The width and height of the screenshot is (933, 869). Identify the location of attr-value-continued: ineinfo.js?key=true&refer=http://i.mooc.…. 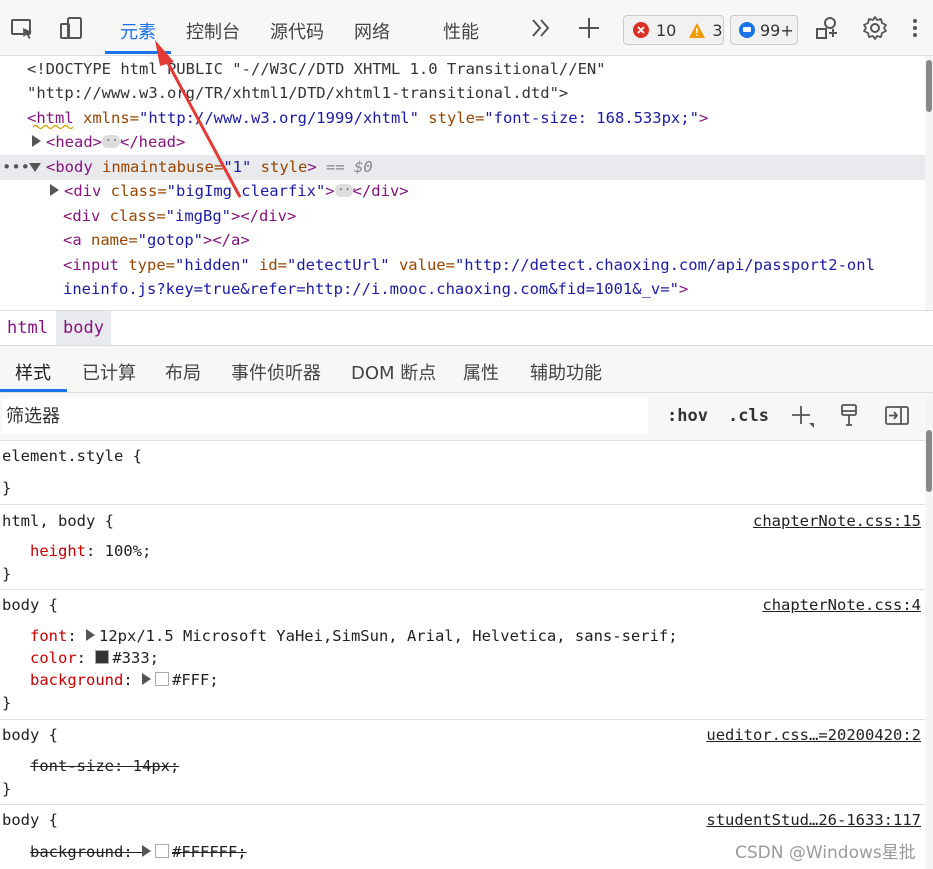
(371, 289).